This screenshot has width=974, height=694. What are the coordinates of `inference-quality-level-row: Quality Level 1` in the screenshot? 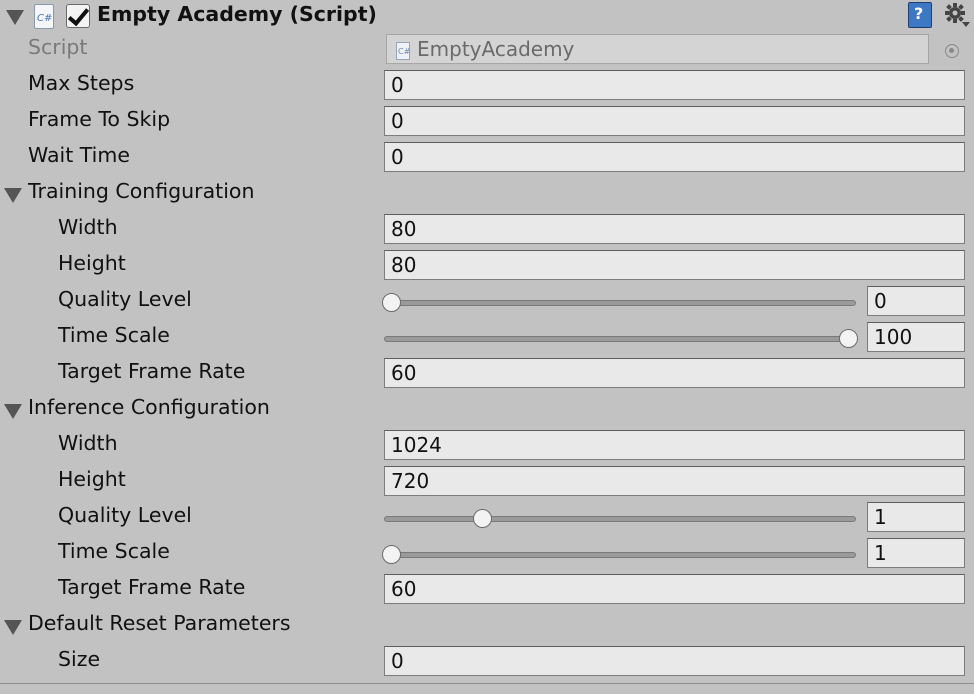 It's located at (487, 518).